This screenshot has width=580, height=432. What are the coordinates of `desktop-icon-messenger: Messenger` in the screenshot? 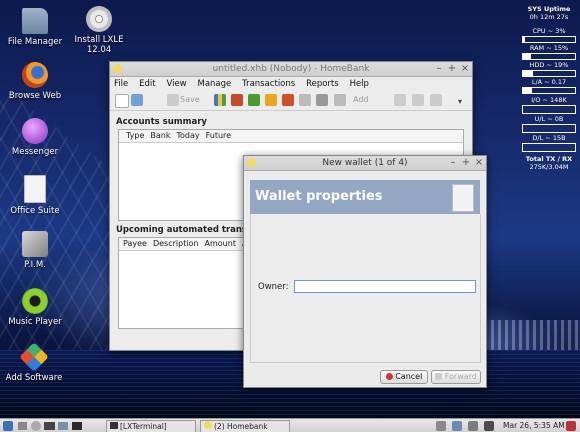 It's located at (37, 137).